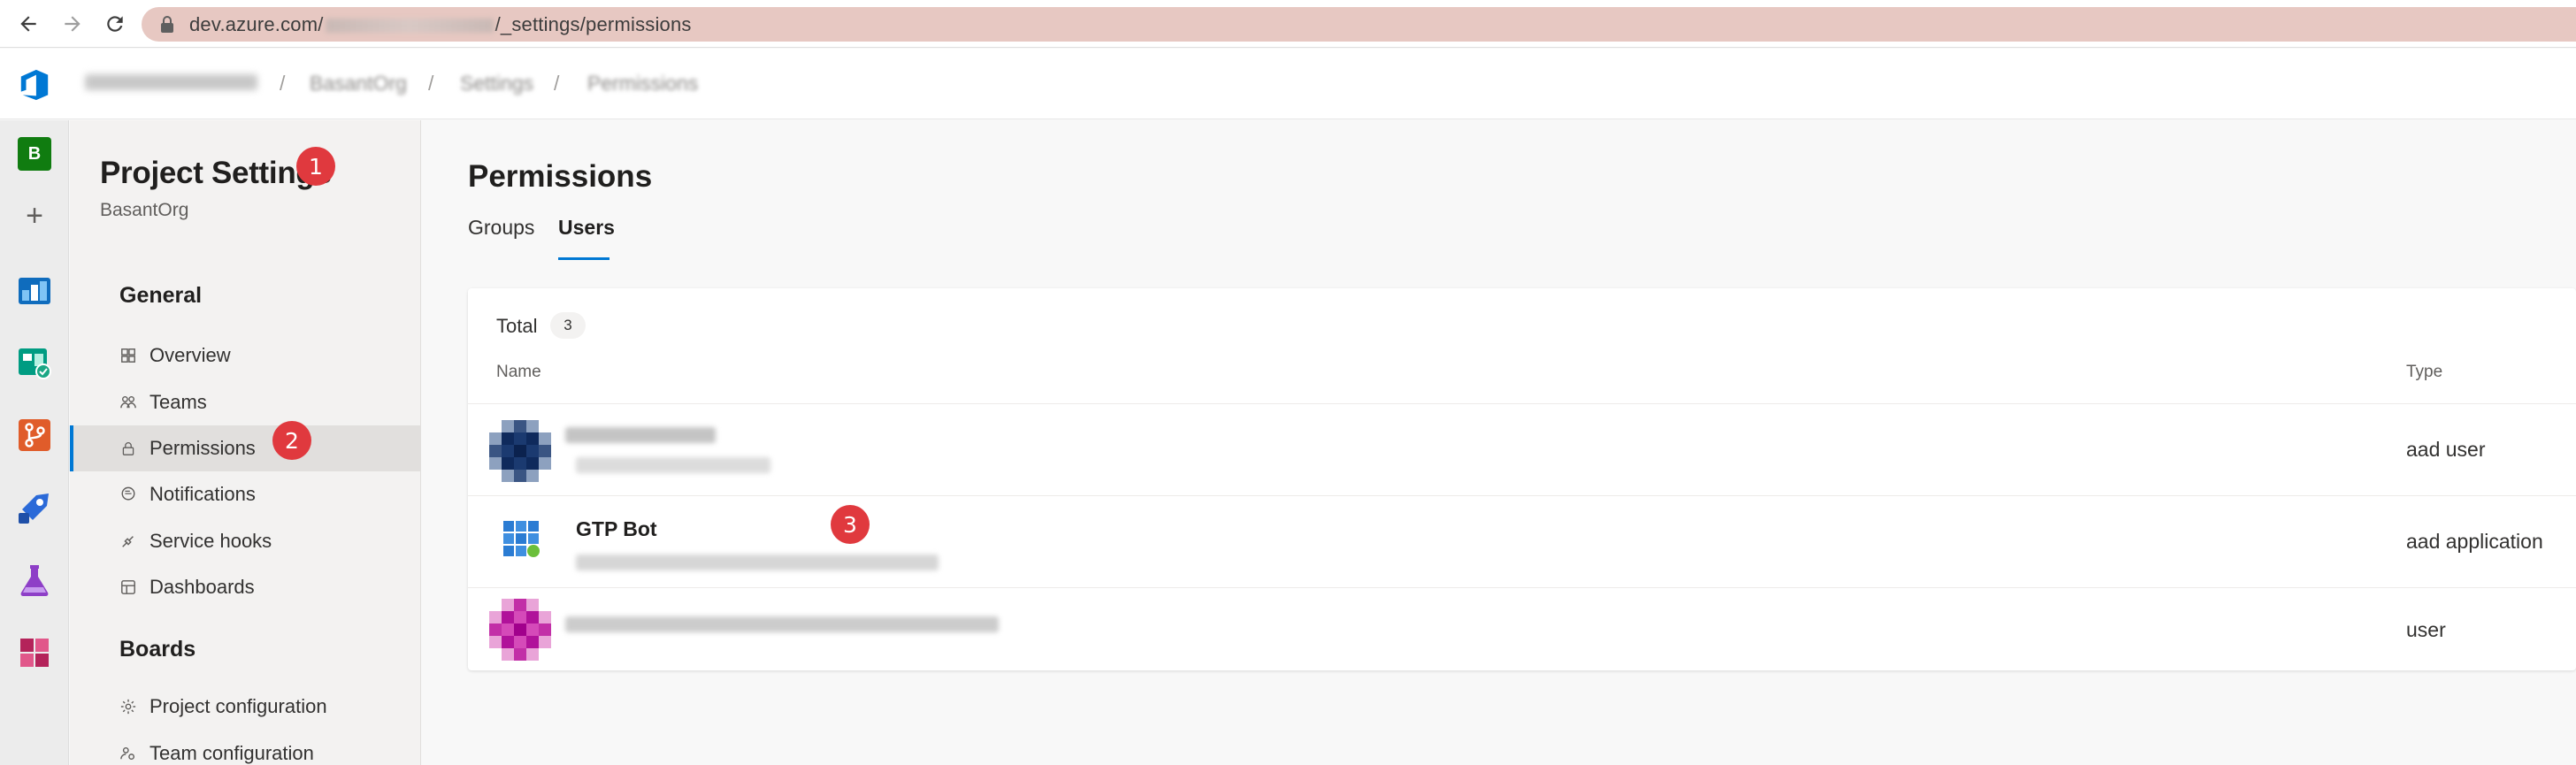  What do you see at coordinates (521, 539) in the screenshot?
I see `application-icon` at bounding box center [521, 539].